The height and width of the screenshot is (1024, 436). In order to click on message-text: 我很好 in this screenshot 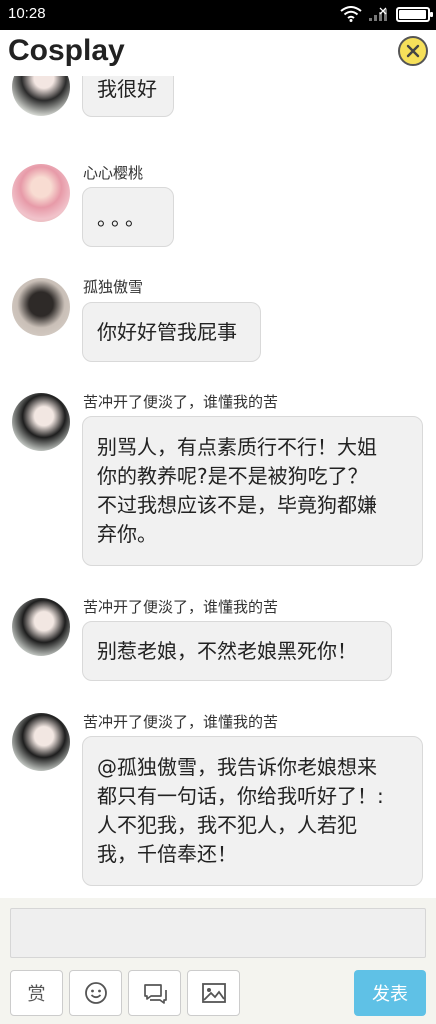, I will do `click(127, 89)`.